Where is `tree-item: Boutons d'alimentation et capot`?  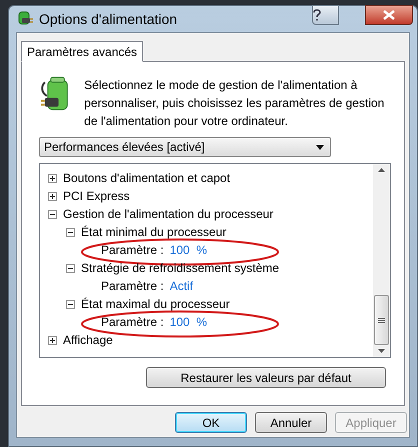 tree-item: Boutons d'alimentation et capot is located at coordinates (146, 178).